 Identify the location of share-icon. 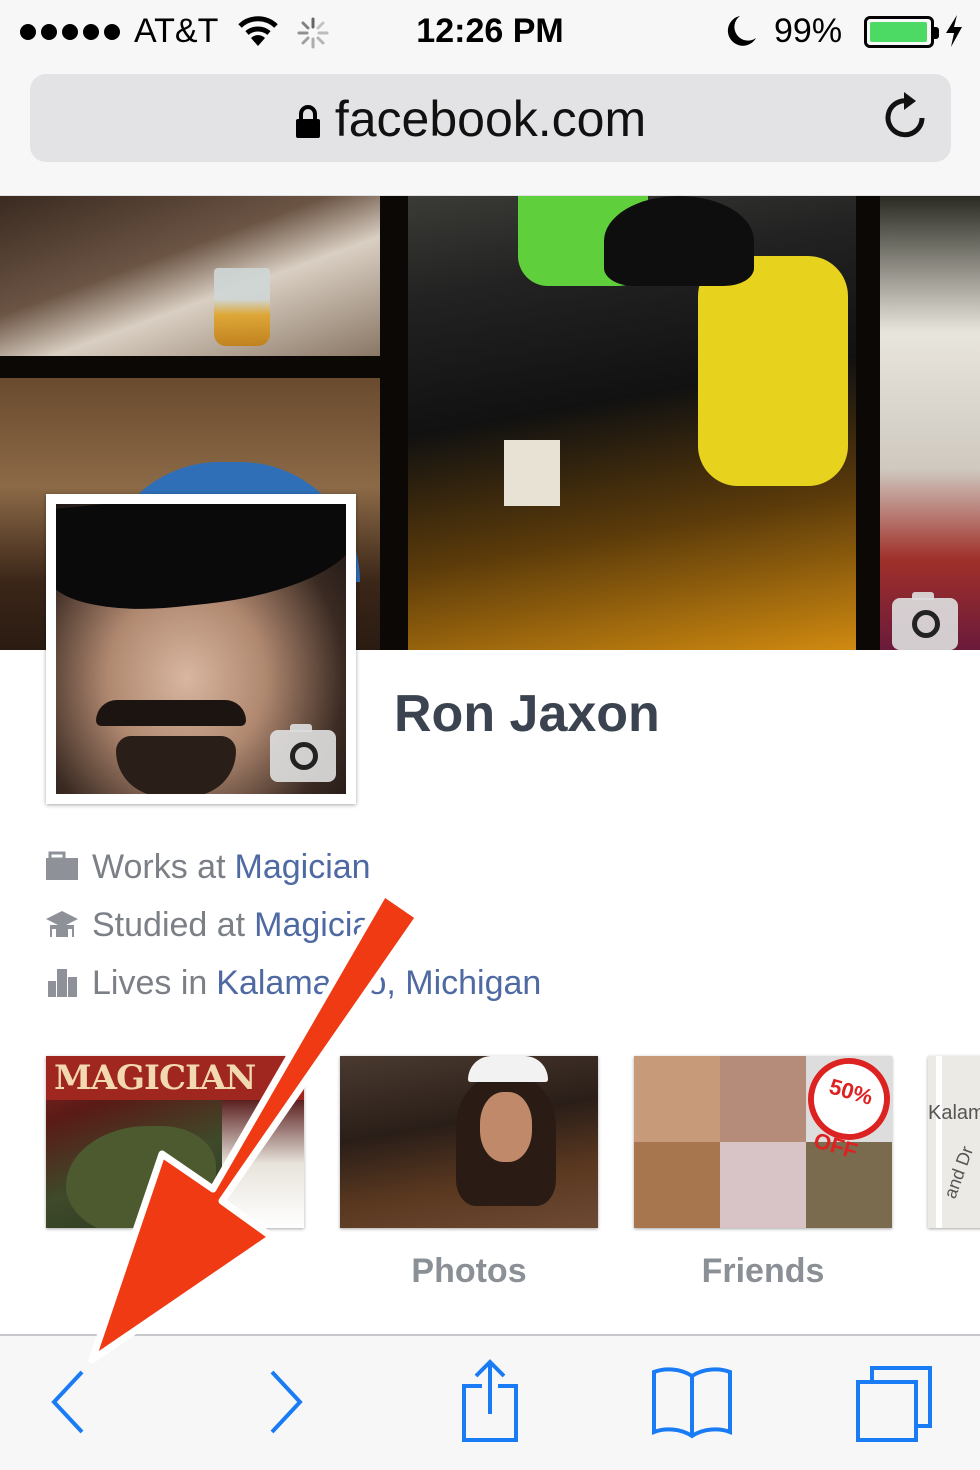
(490, 1401).